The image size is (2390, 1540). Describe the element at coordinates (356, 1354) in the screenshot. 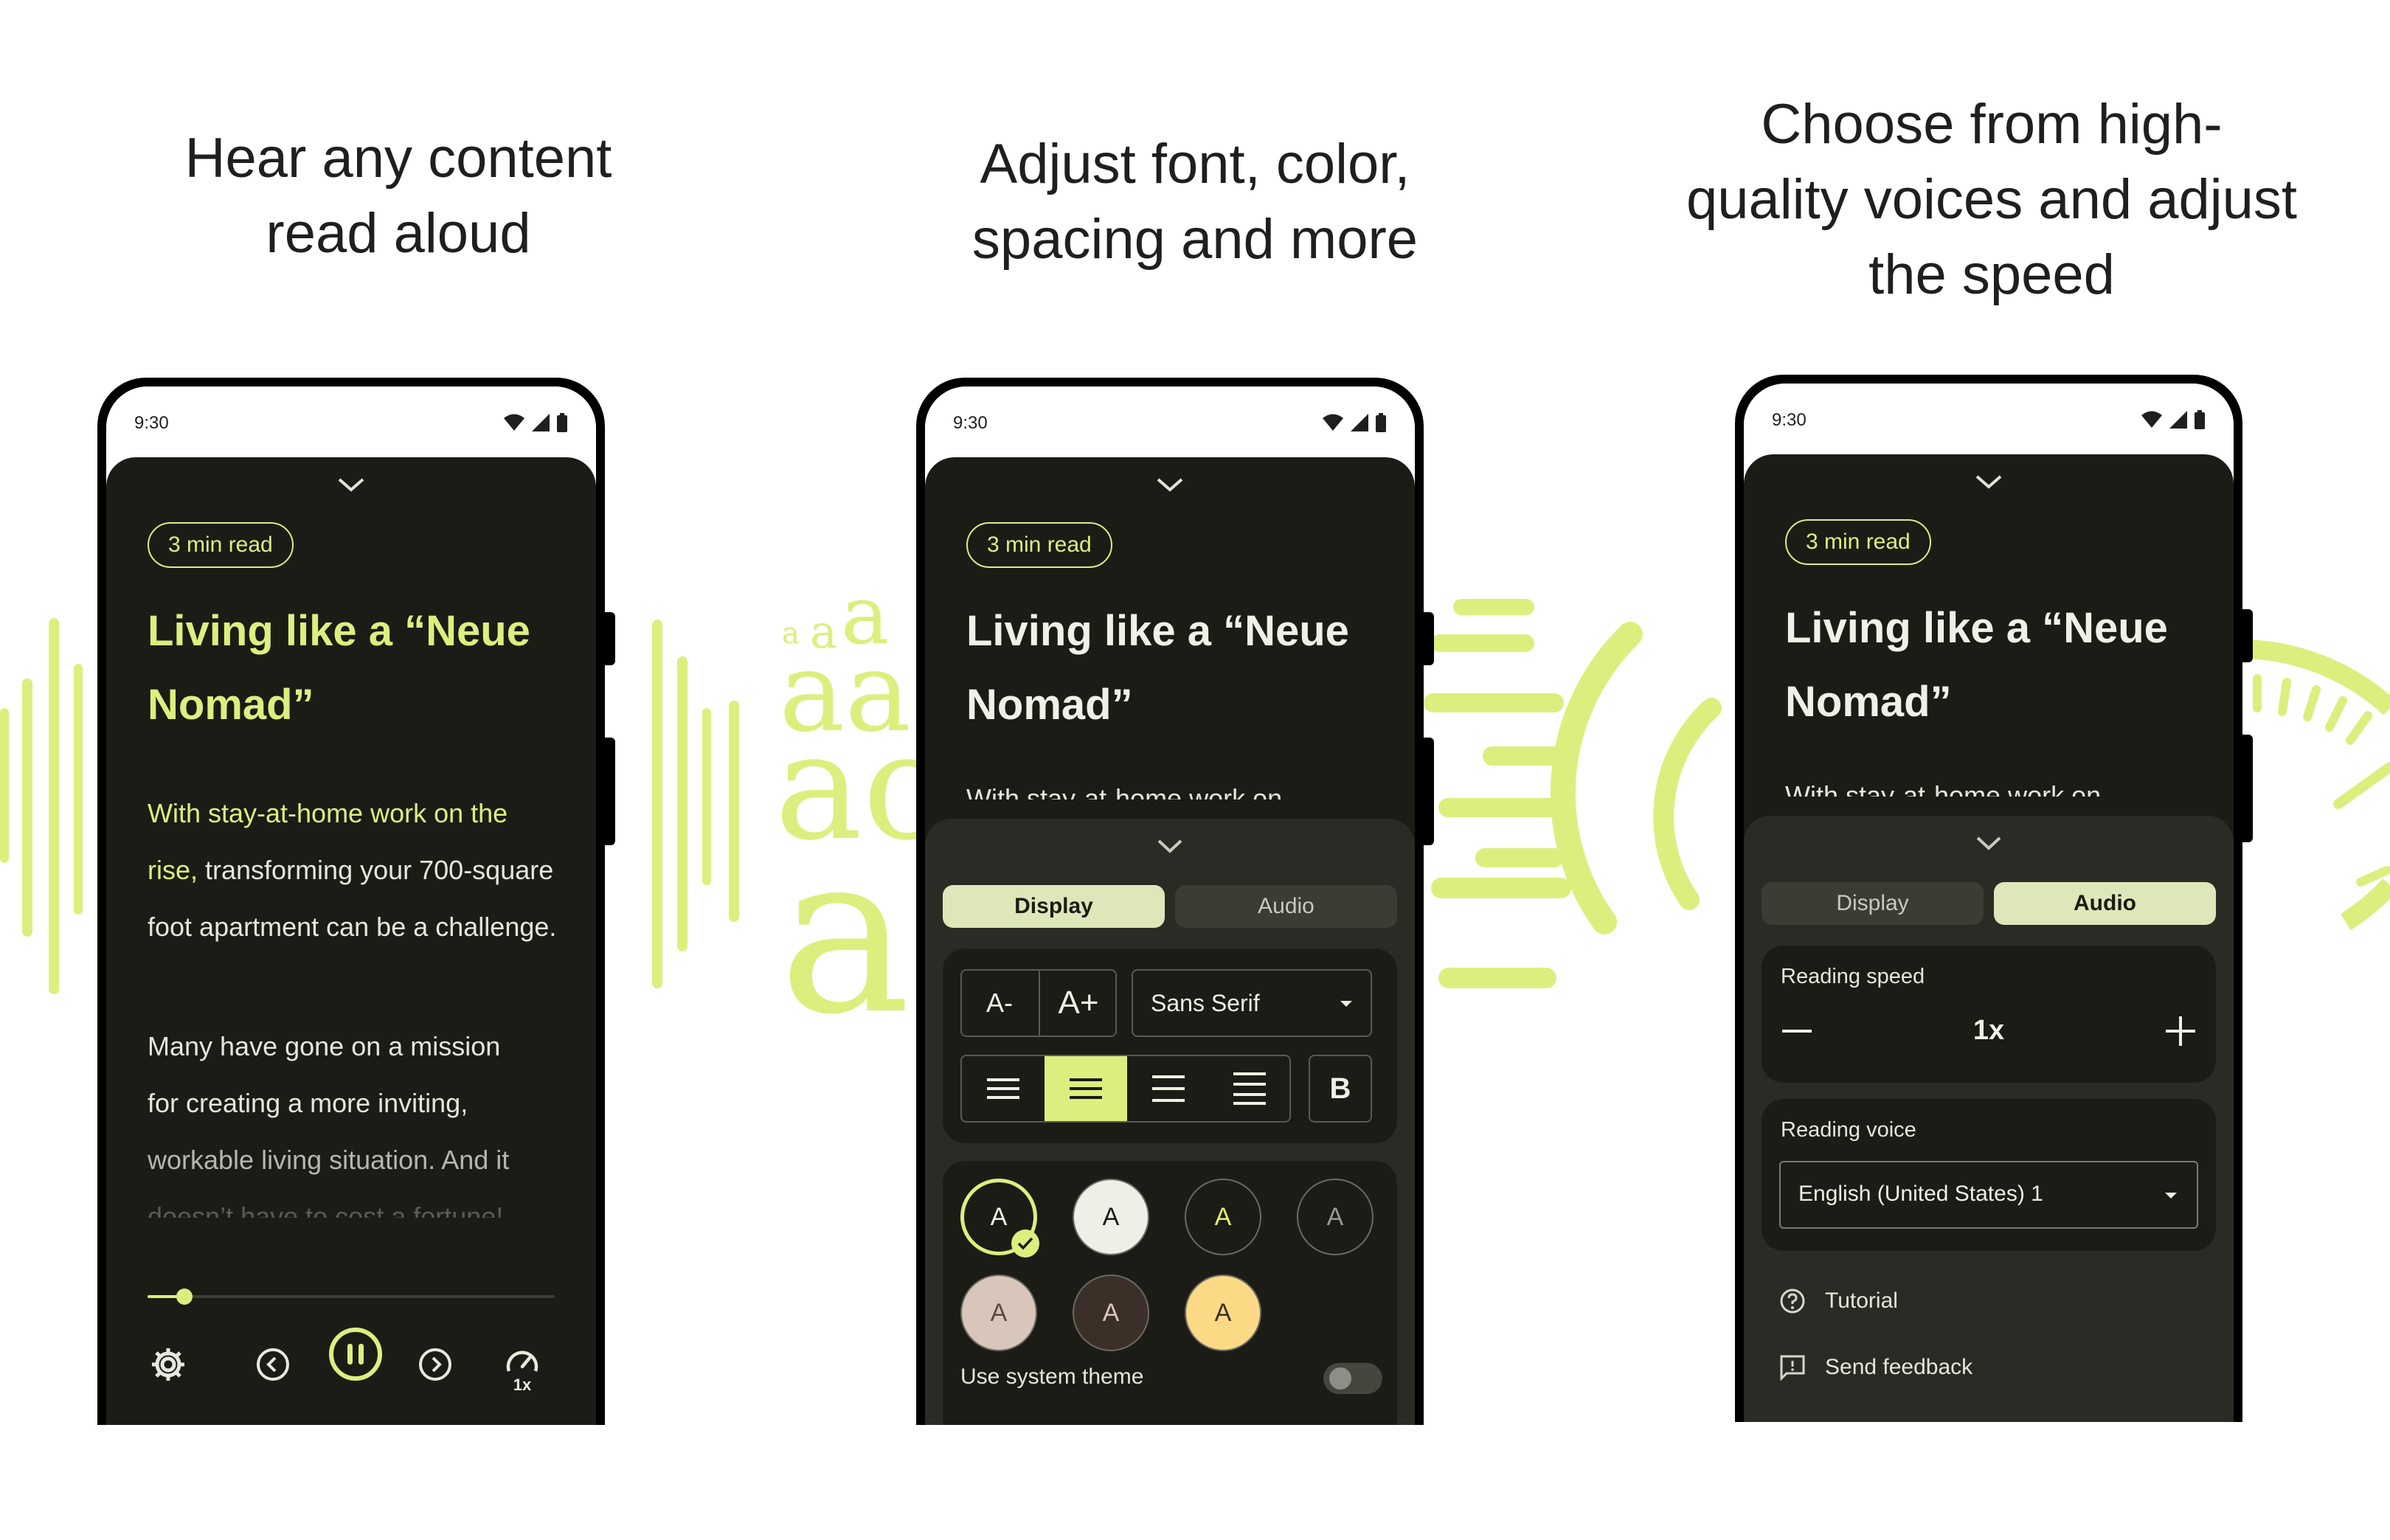

I see `pause-button` at that location.